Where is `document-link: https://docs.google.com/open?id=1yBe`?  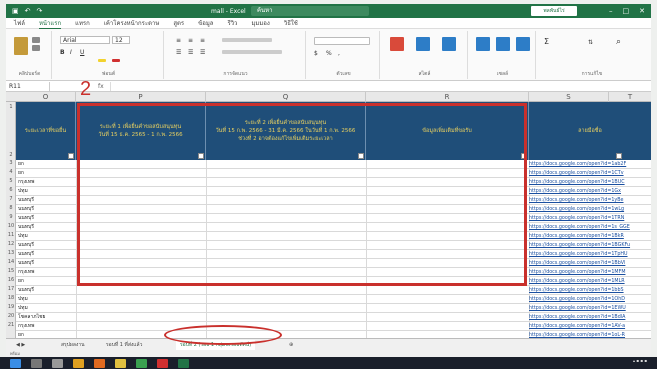
document-link: https://docs.google.com/open?id=1yBe is located at coordinates (590, 200).